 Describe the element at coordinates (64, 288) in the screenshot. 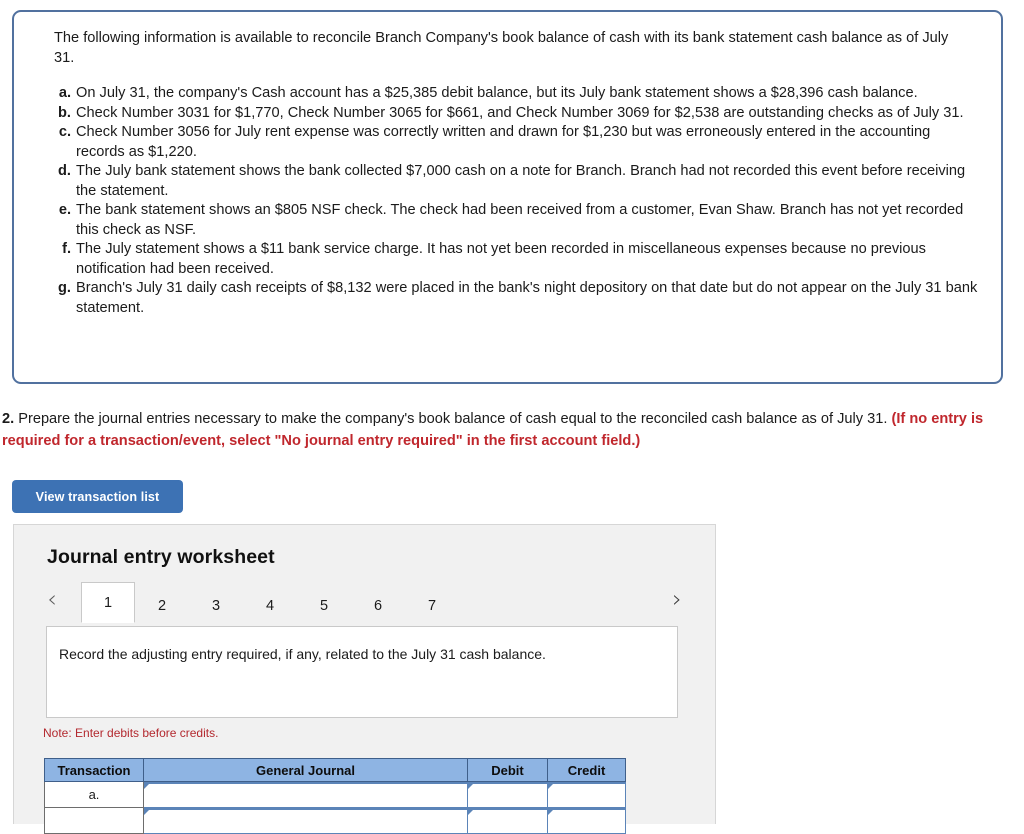

I see `list-item-marker: g.` at that location.